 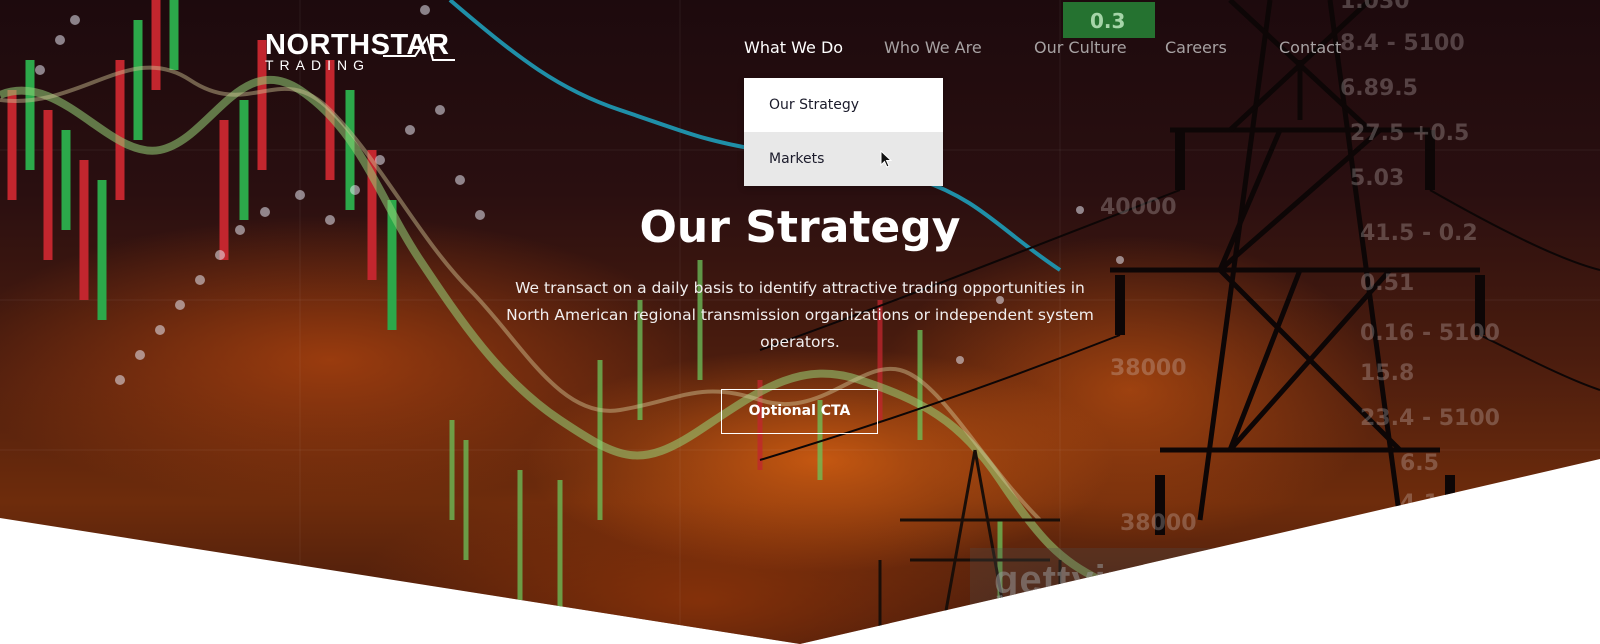 I want to click on nav-item-who-we-are: Who We Are, so click(x=933, y=47).